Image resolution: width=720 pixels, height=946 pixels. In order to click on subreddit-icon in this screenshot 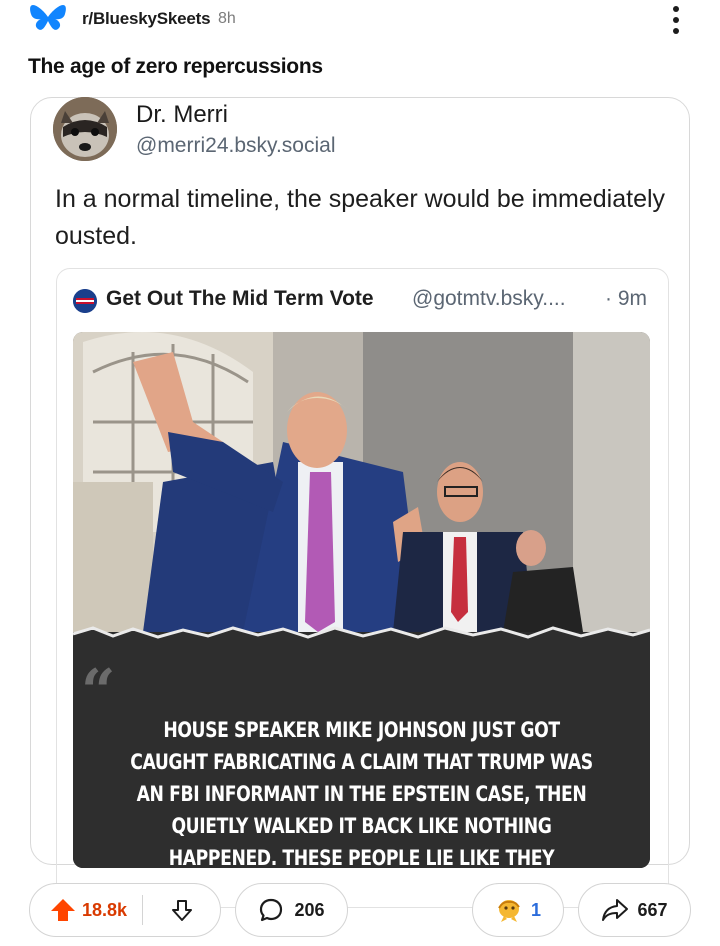, I will do `click(48, 19)`.